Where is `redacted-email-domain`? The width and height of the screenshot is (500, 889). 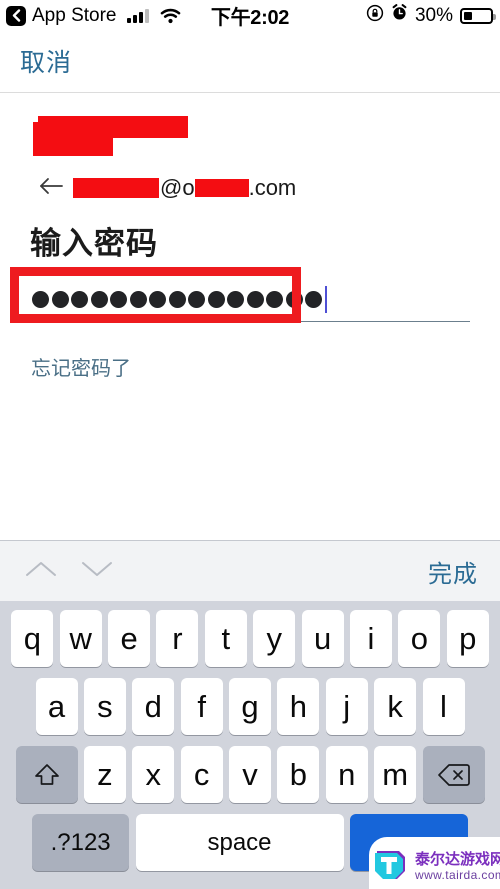
redacted-email-domain is located at coordinates (221, 188).